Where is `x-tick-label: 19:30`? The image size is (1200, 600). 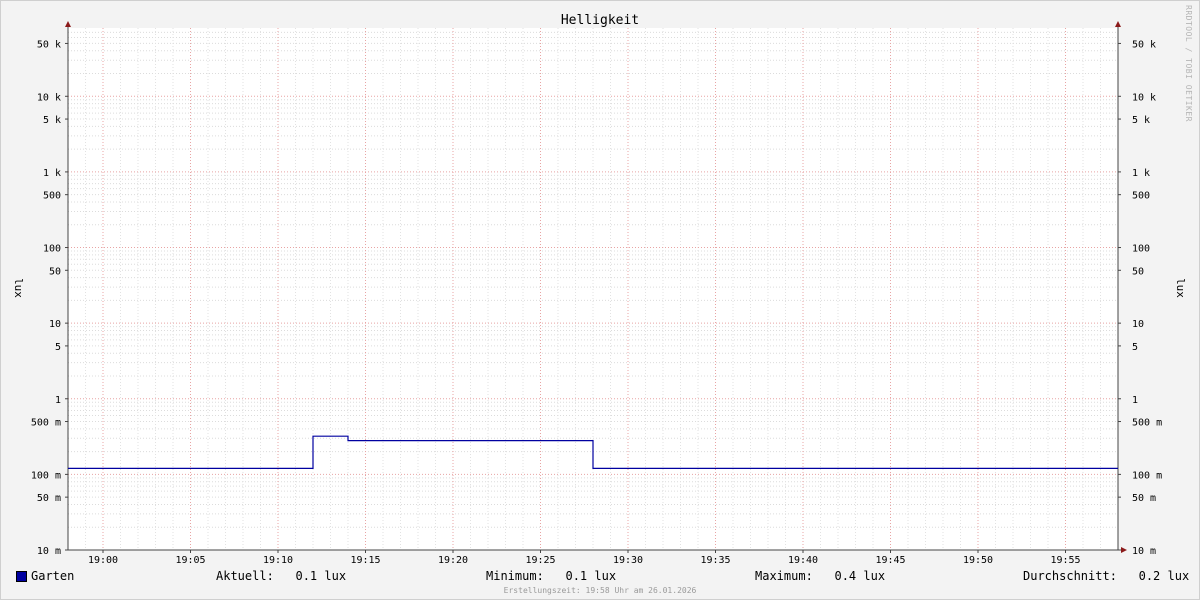 x-tick-label: 19:30 is located at coordinates (628, 560).